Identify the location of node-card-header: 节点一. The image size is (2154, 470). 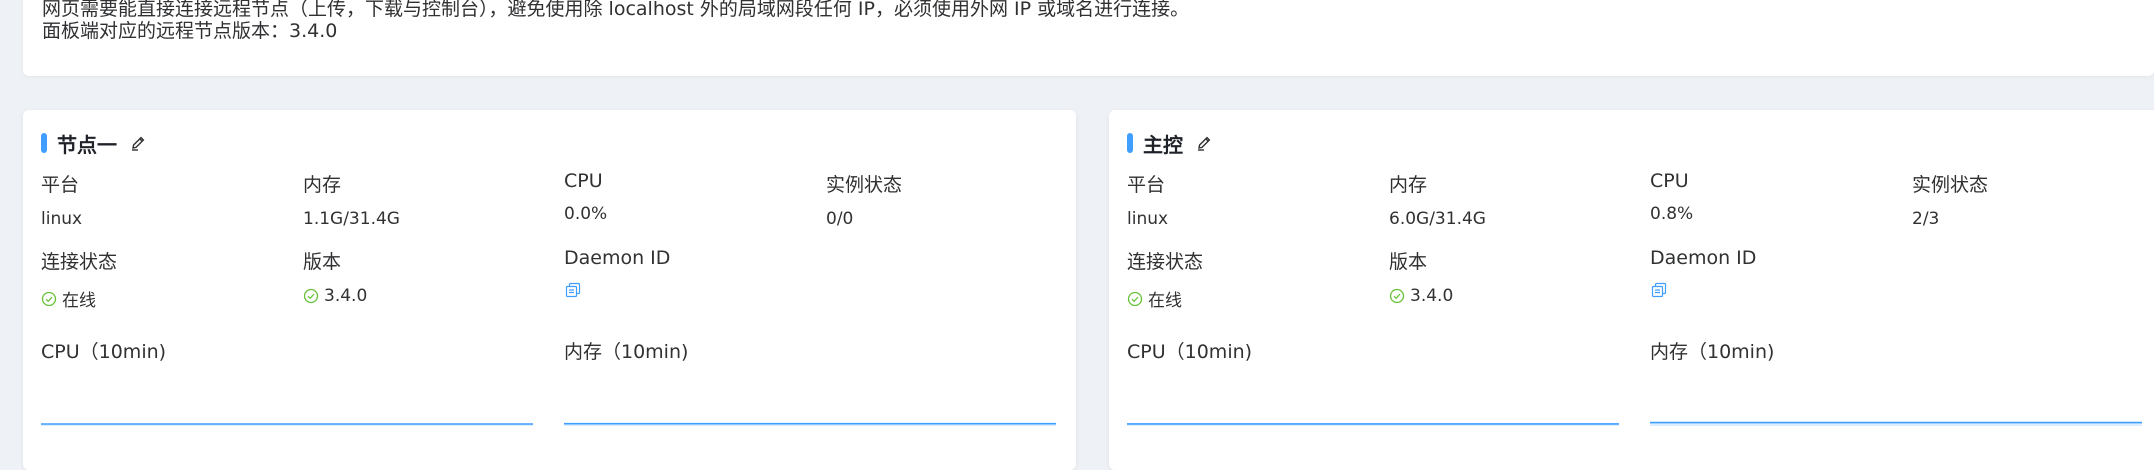
(94, 144).